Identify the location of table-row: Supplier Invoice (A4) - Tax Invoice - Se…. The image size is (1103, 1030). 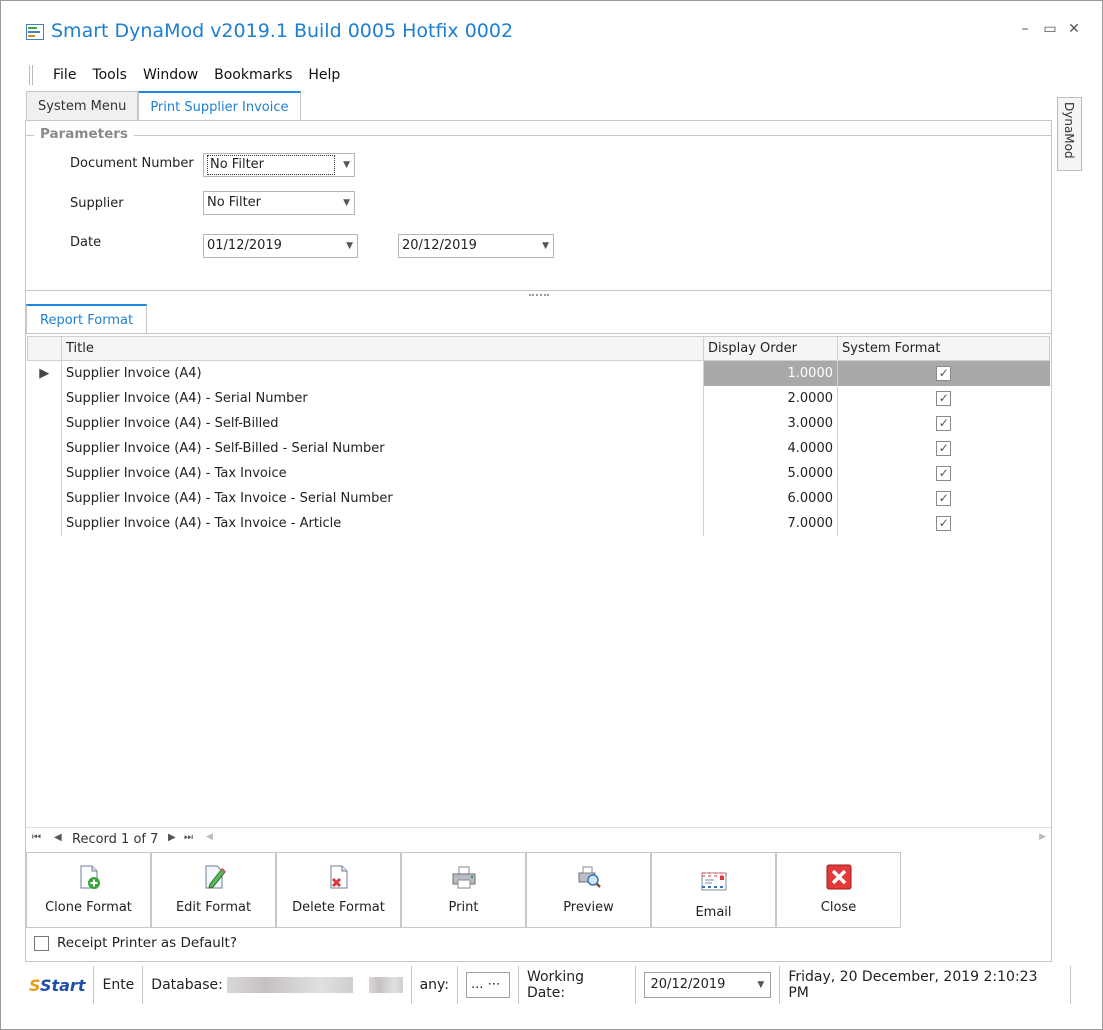
(538, 498).